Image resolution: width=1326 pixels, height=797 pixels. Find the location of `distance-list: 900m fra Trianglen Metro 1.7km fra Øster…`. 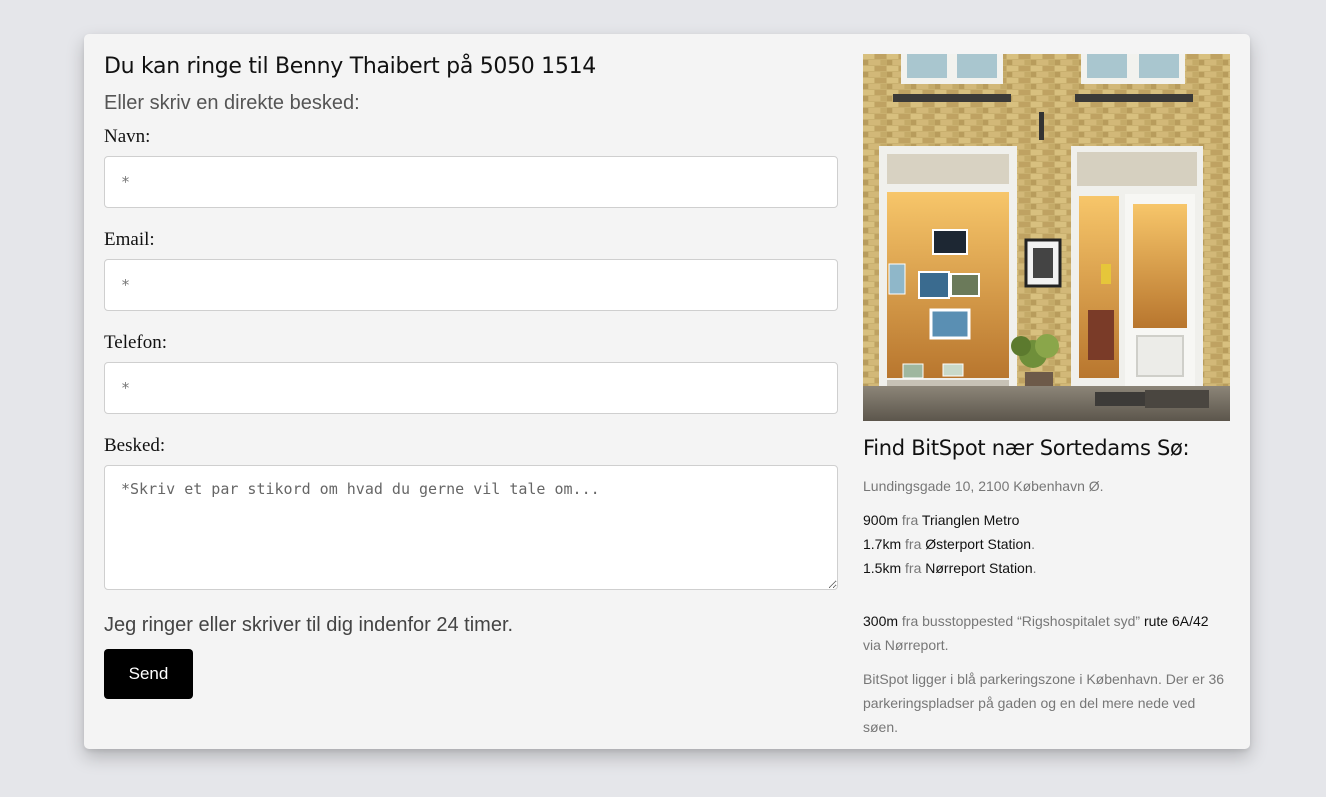

distance-list: 900m fra Trianglen Metro 1.7km fra Øster… is located at coordinates (950, 544).